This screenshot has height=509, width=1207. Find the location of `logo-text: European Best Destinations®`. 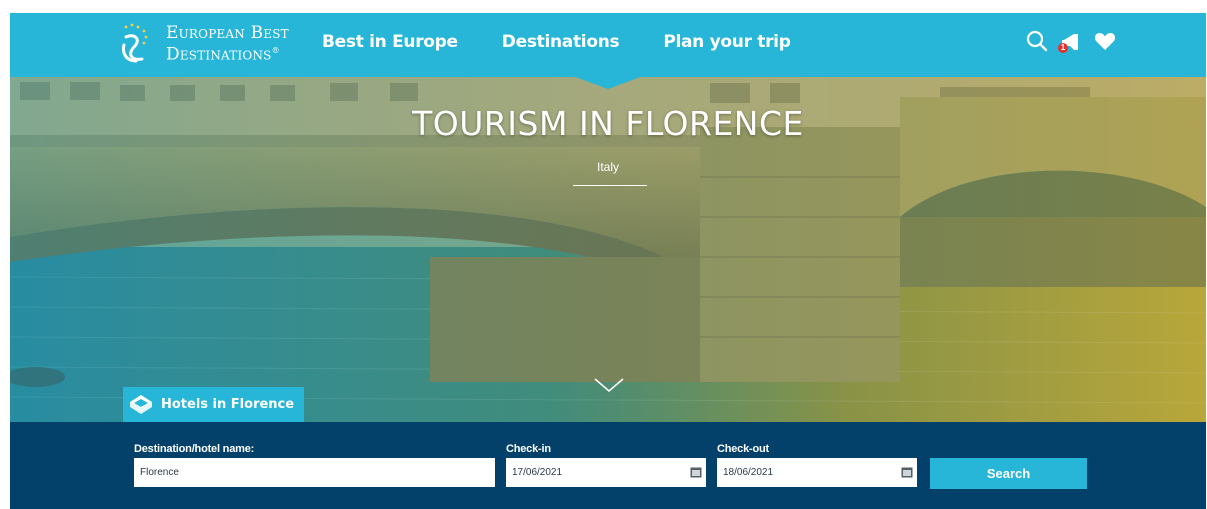

logo-text: European Best Destinations® is located at coordinates (227, 44).